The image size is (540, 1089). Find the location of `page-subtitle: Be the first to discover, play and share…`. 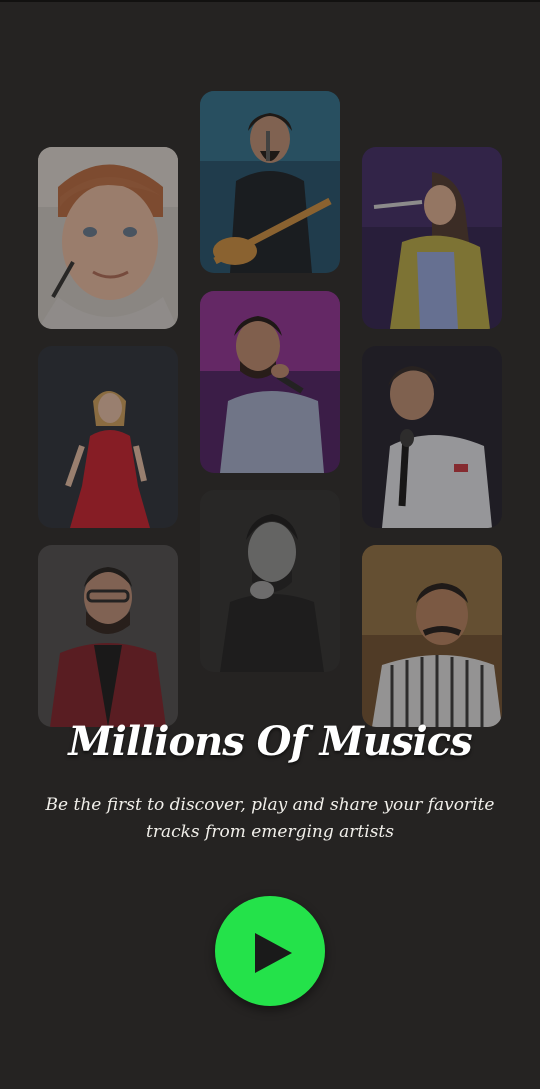

page-subtitle: Be the first to discover, play and share… is located at coordinates (270, 818).